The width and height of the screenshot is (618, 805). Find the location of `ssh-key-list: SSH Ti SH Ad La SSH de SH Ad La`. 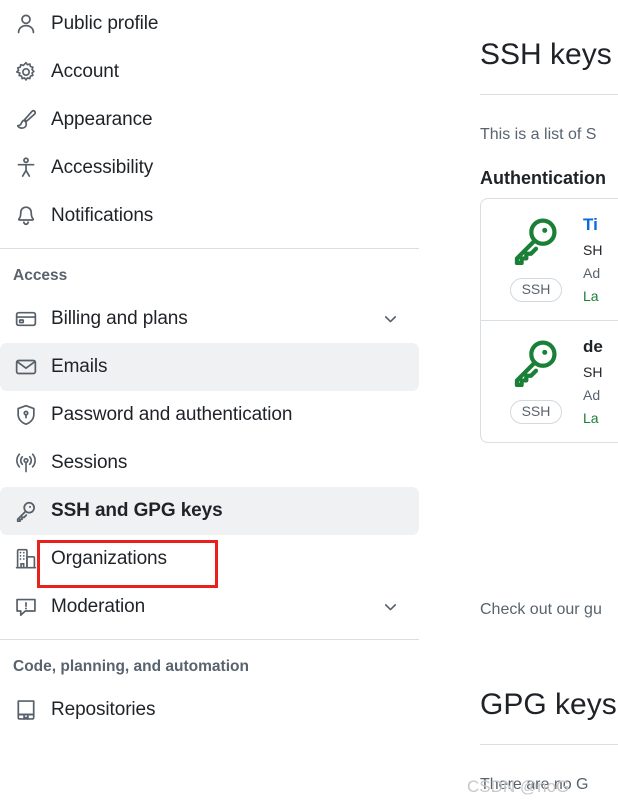

ssh-key-list: SSH Ti SH Ad La SSH de SH Ad La is located at coordinates (549, 320).